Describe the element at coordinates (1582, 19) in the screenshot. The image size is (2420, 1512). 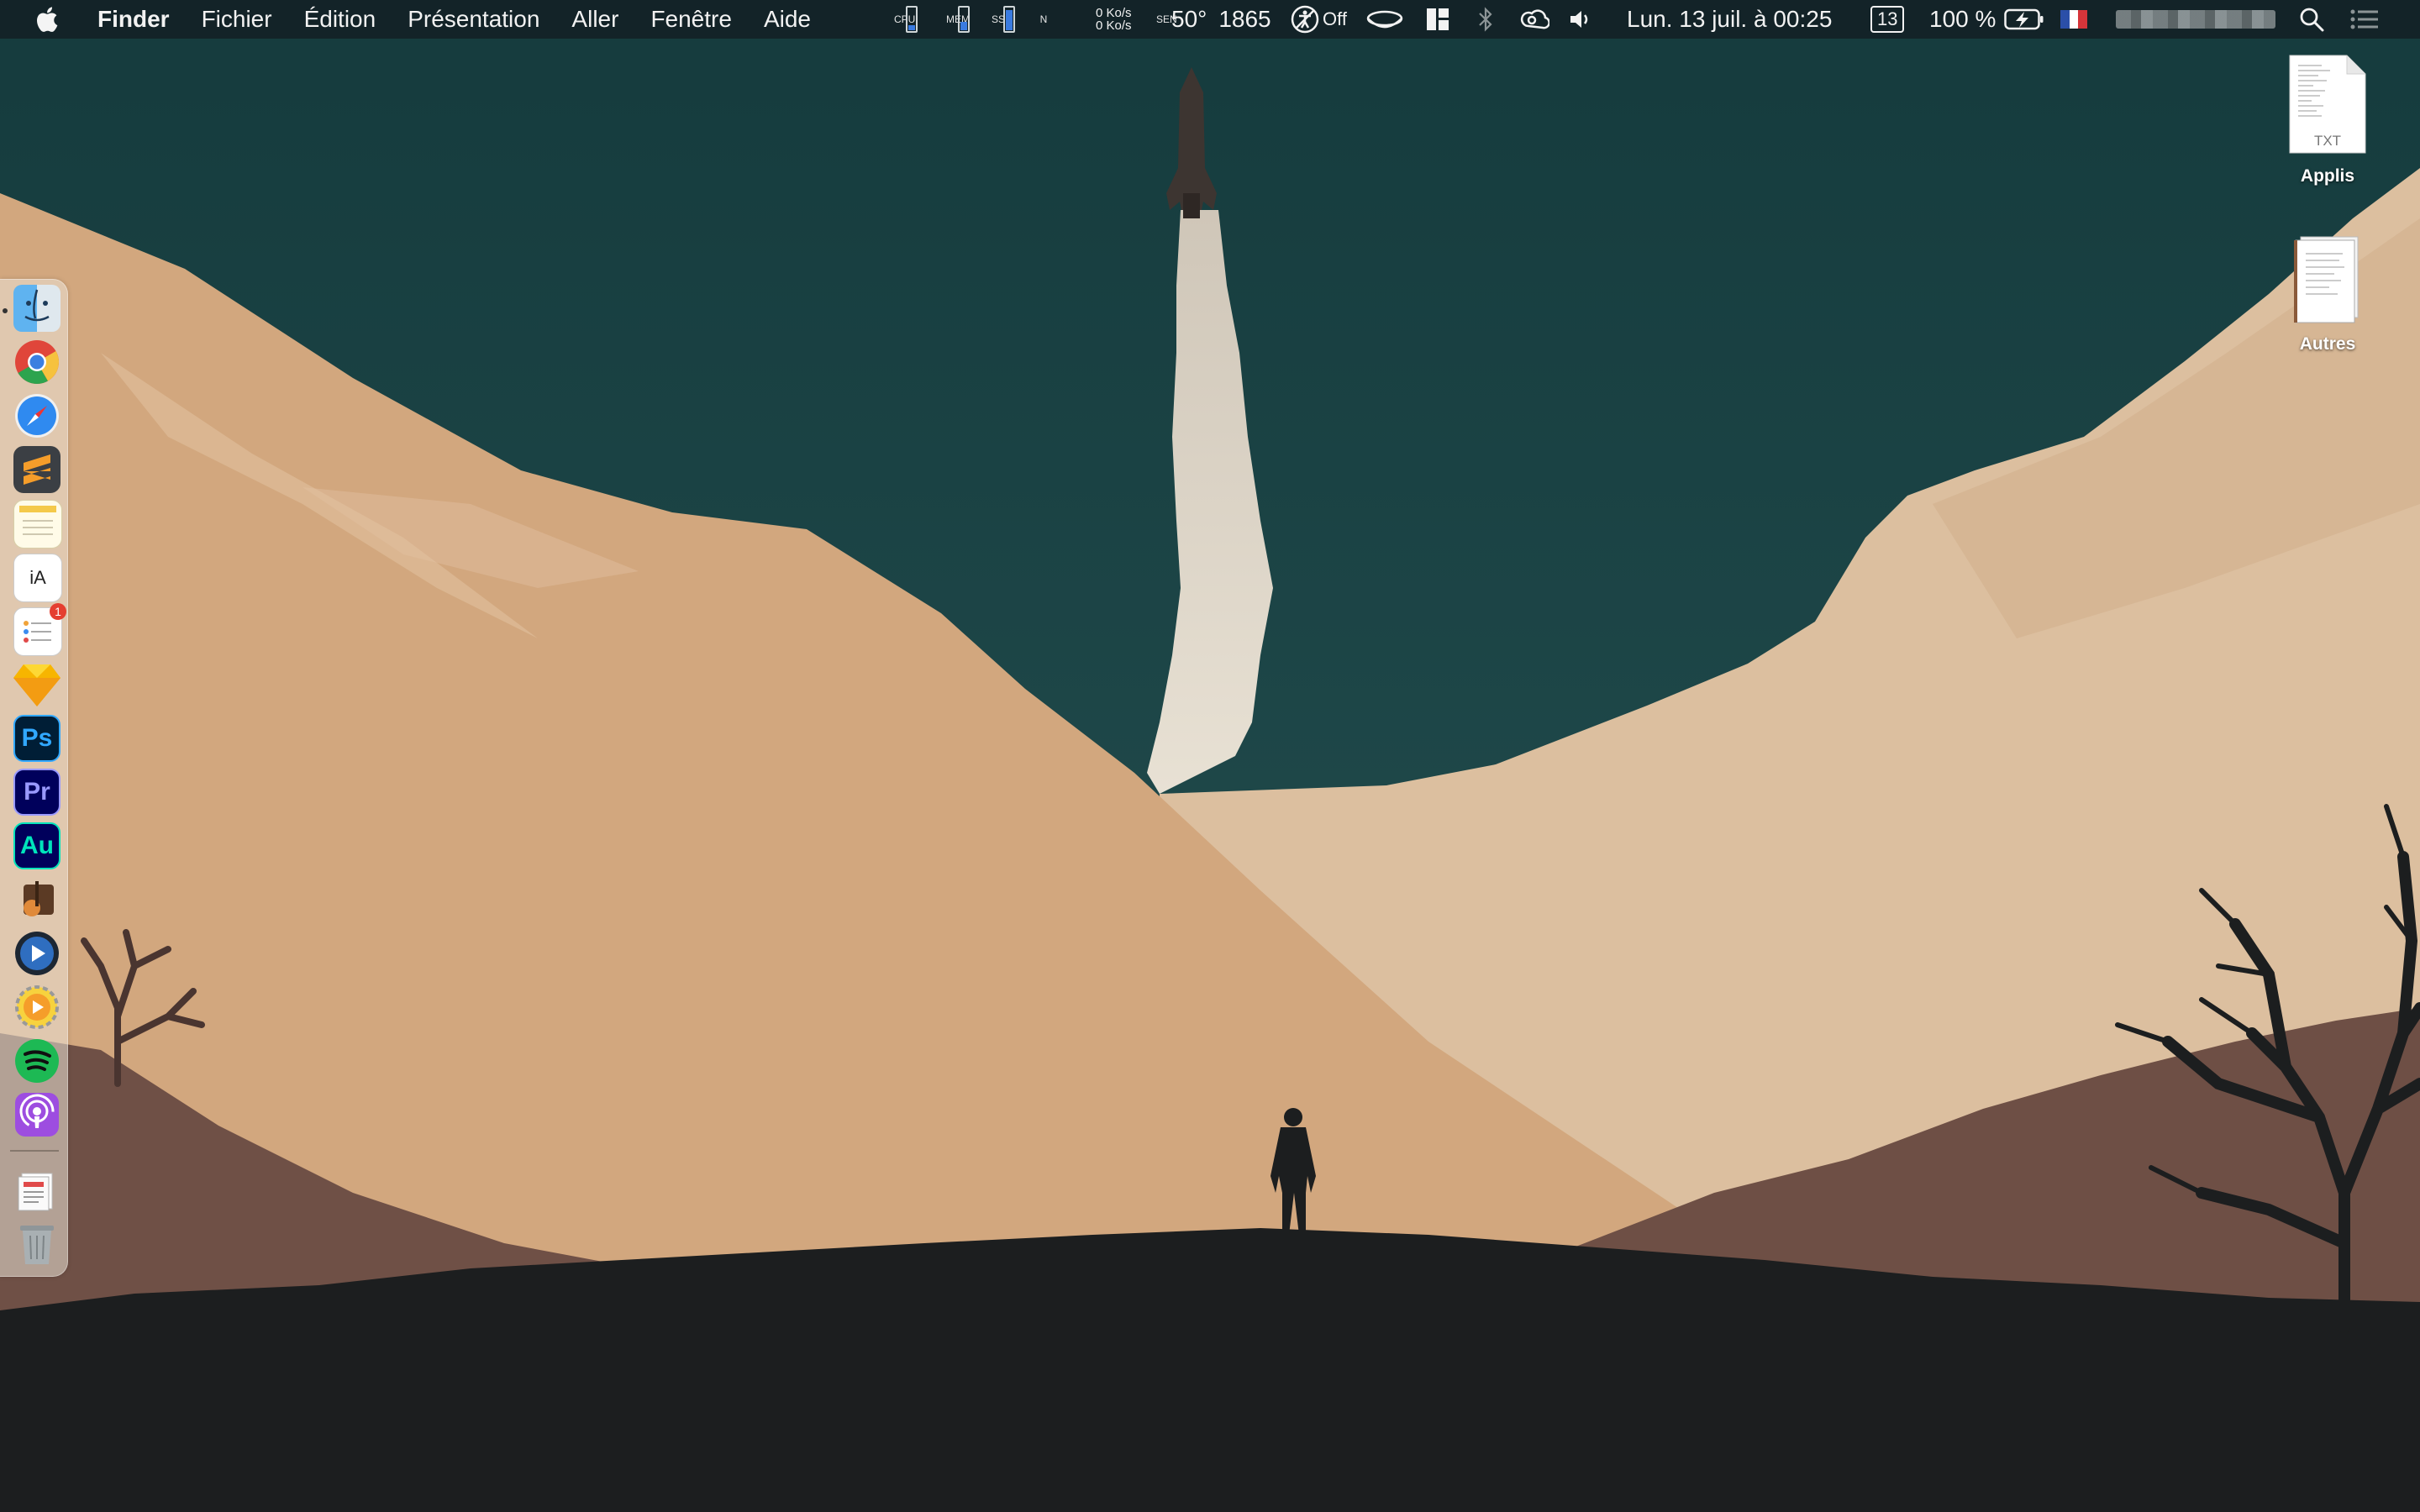
I see `volume-icon` at that location.